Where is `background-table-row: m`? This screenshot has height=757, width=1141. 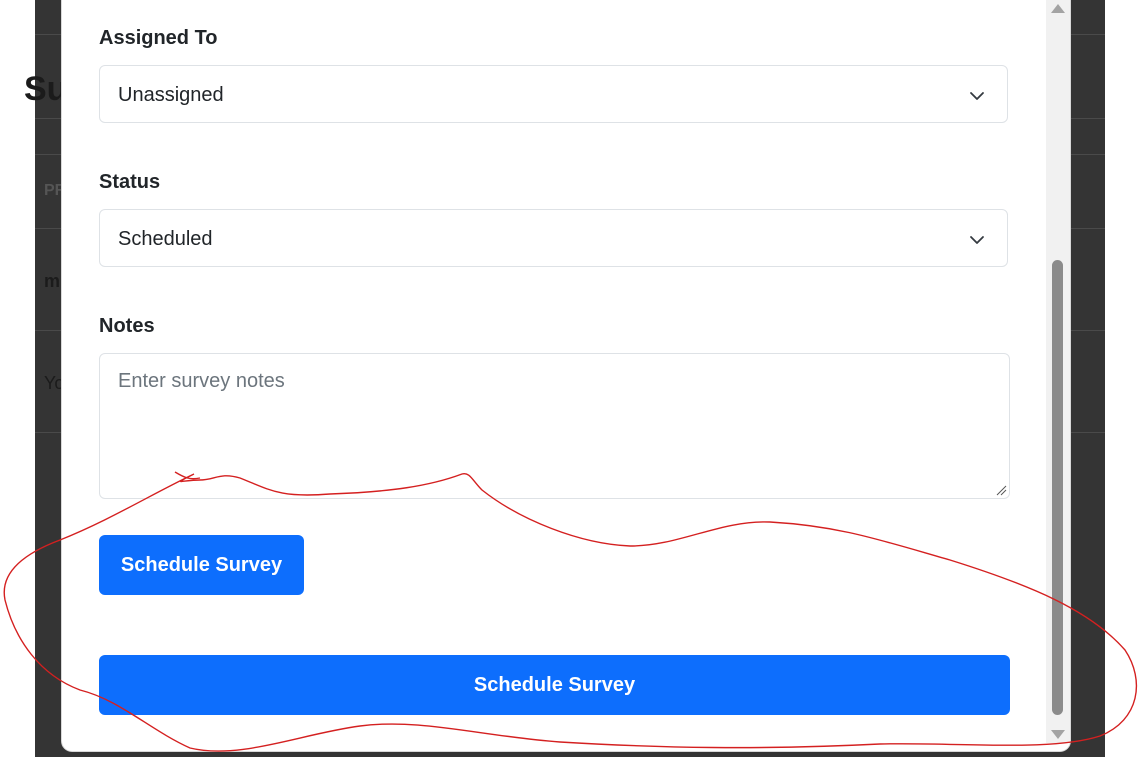 background-table-row: m is located at coordinates (52, 281).